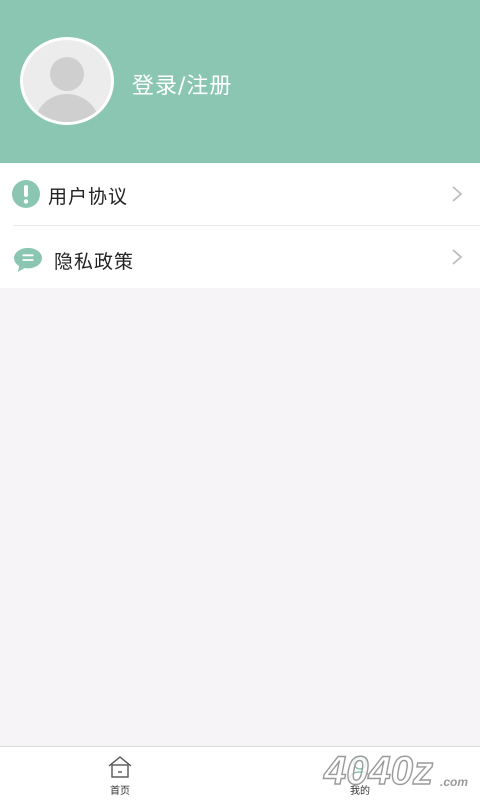 The image size is (480, 800). What do you see at coordinates (240, 194) in the screenshot?
I see `menu-item-user-agreement: 用户协议` at bounding box center [240, 194].